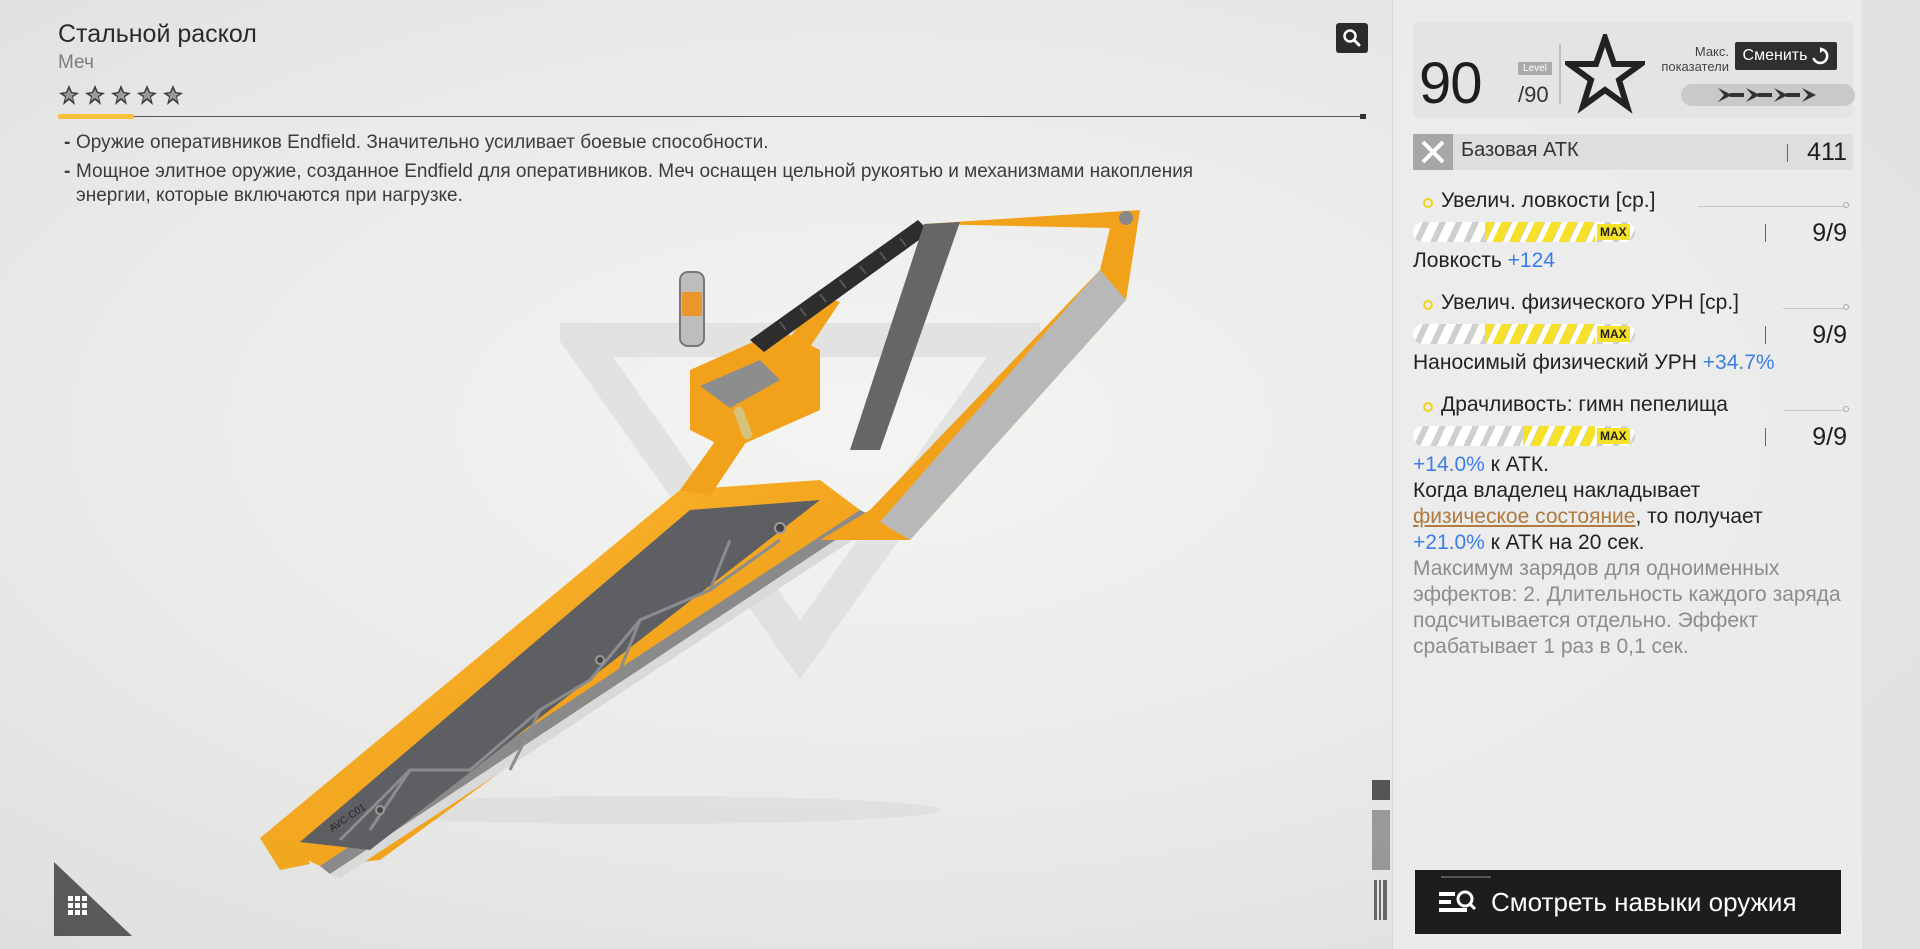 This screenshot has height=949, width=1920. Describe the element at coordinates (1535, 68) in the screenshot. I see `level-tag: Level` at that location.